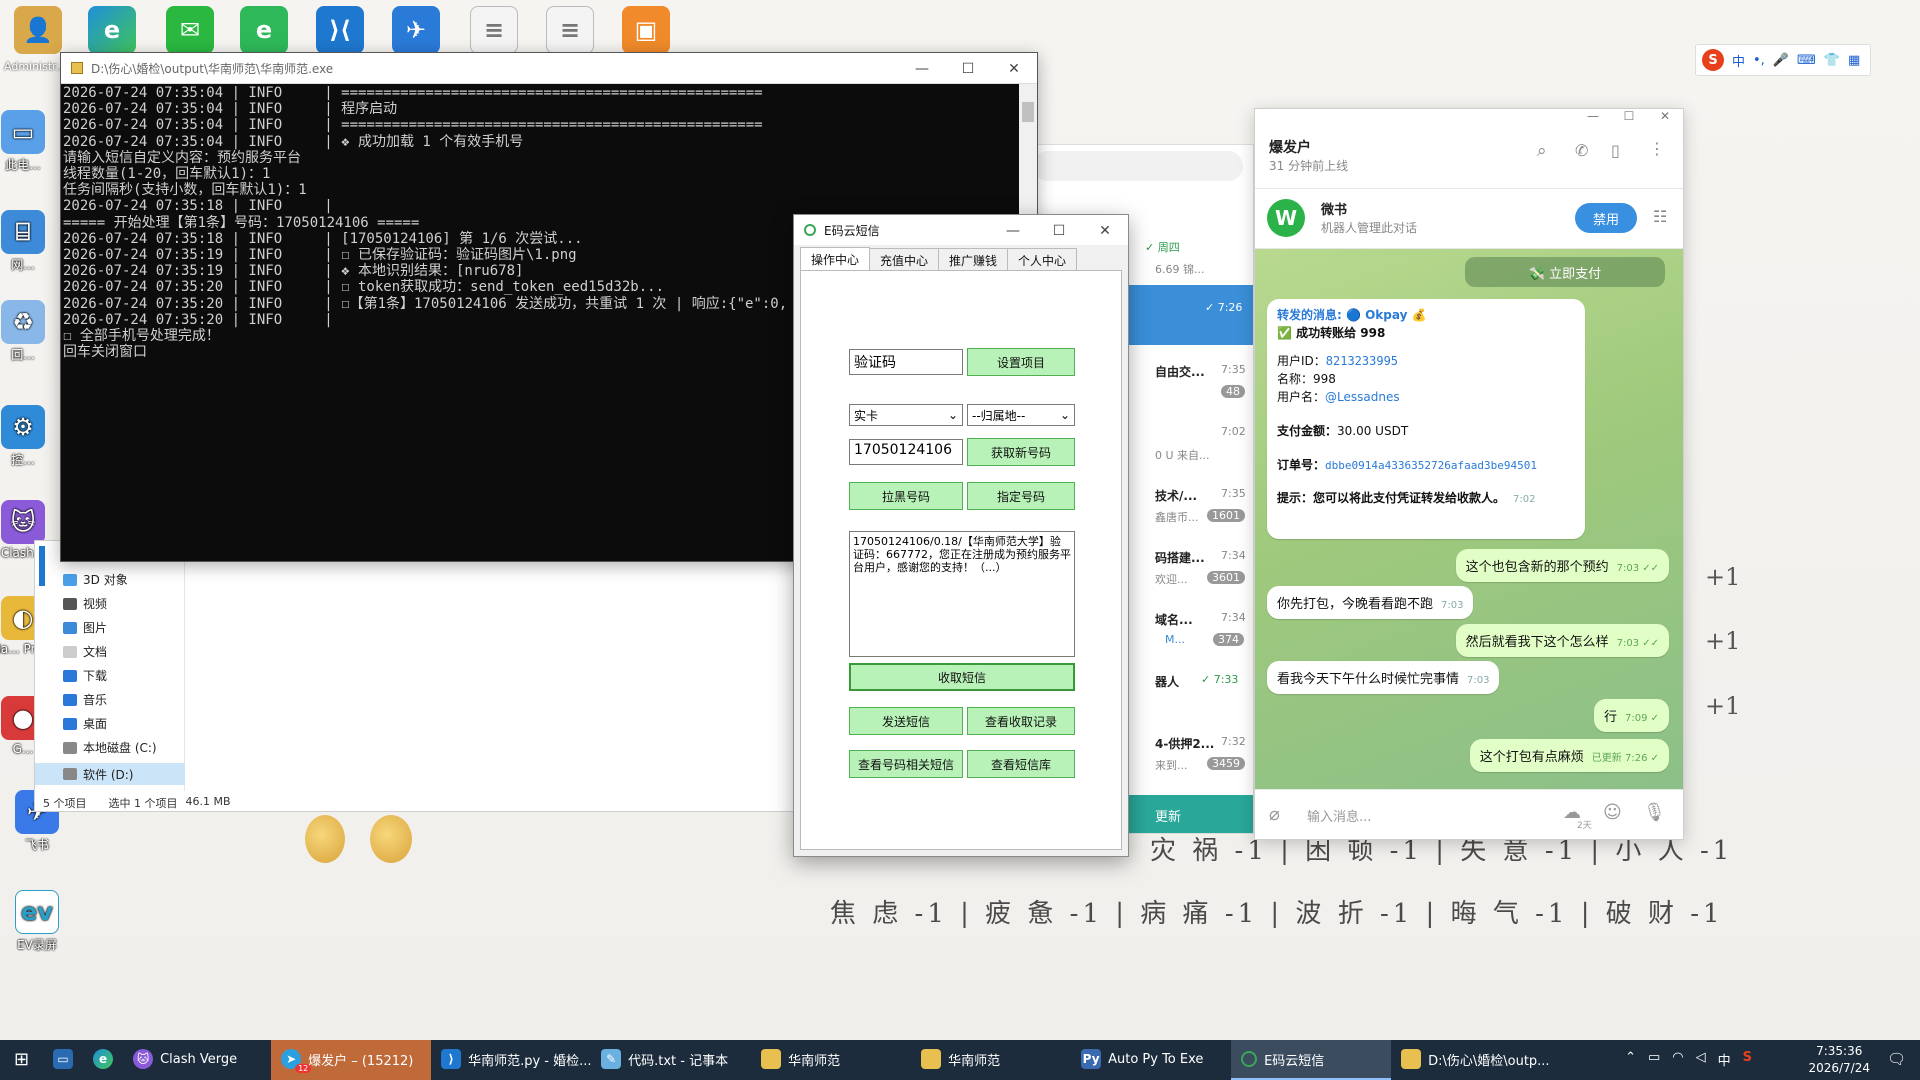 This screenshot has height=1080, width=1920. I want to click on message-in-1: 你先打包，今晚看看跑不跑 7:03, so click(1370, 602).